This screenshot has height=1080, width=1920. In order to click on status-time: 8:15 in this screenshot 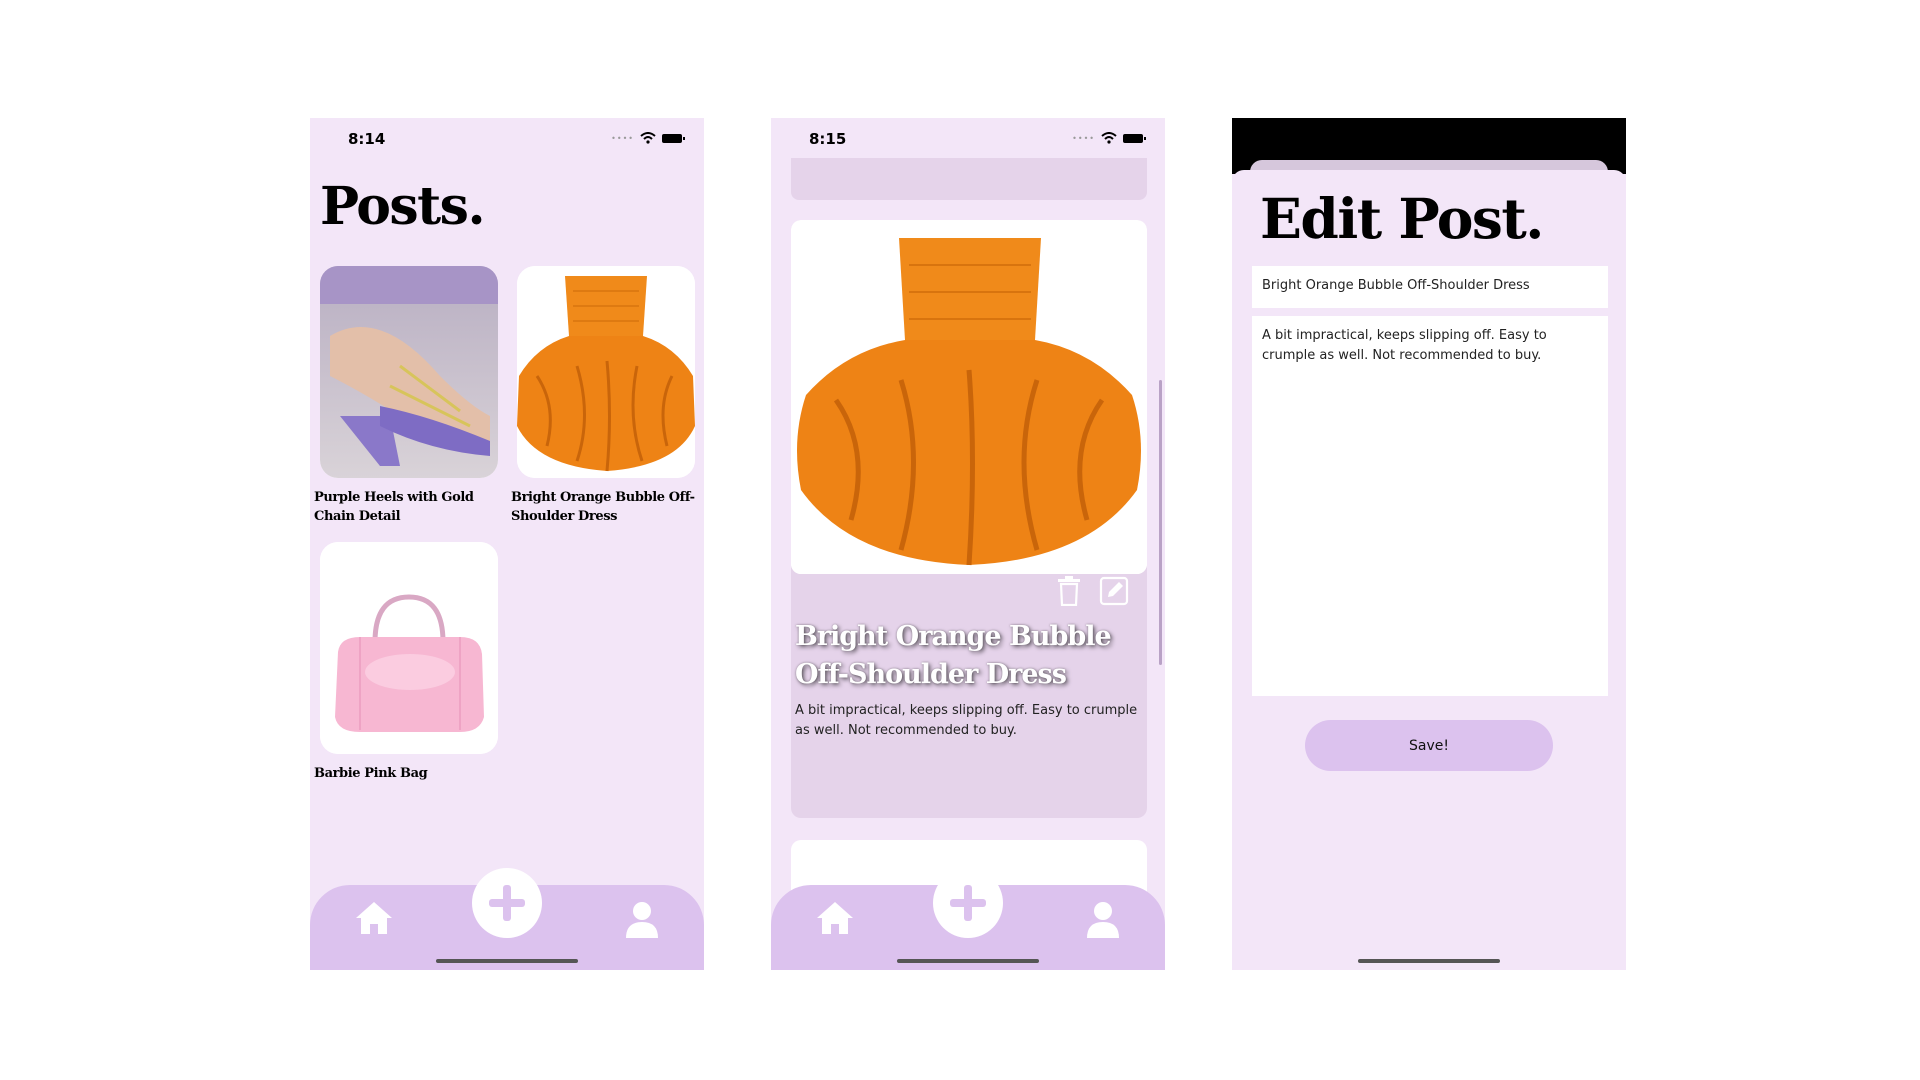, I will do `click(828, 139)`.